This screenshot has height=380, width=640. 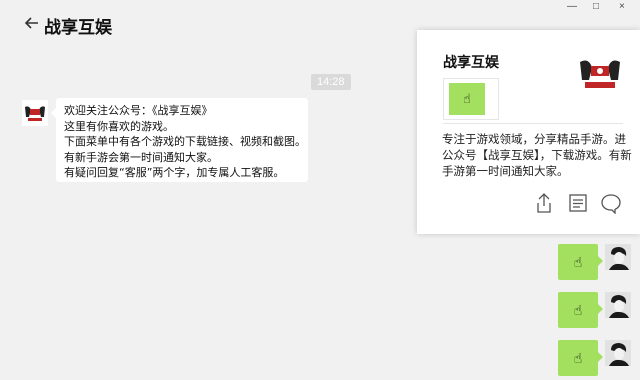 What do you see at coordinates (622, 7) in the screenshot?
I see `close-button: ×` at bounding box center [622, 7].